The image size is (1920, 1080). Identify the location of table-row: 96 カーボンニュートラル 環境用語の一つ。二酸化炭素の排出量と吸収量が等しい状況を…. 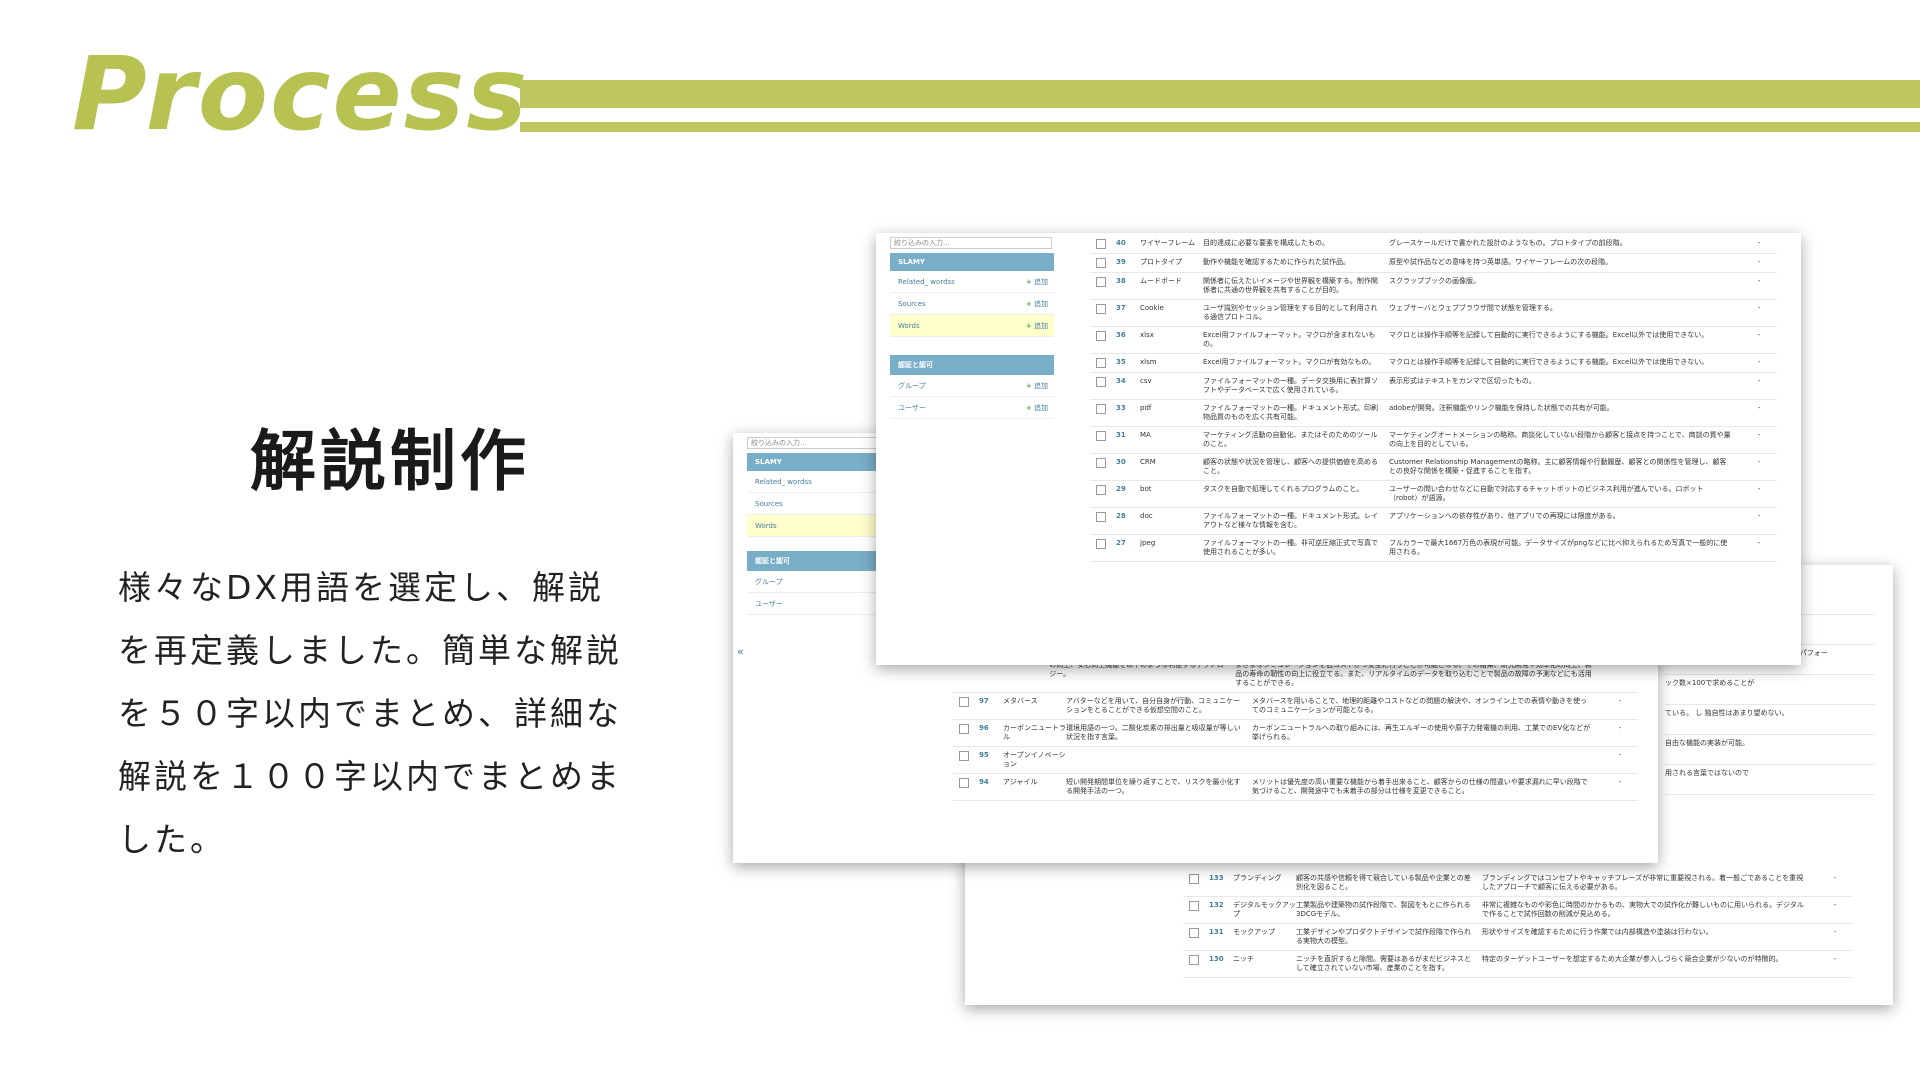
(1295, 733).